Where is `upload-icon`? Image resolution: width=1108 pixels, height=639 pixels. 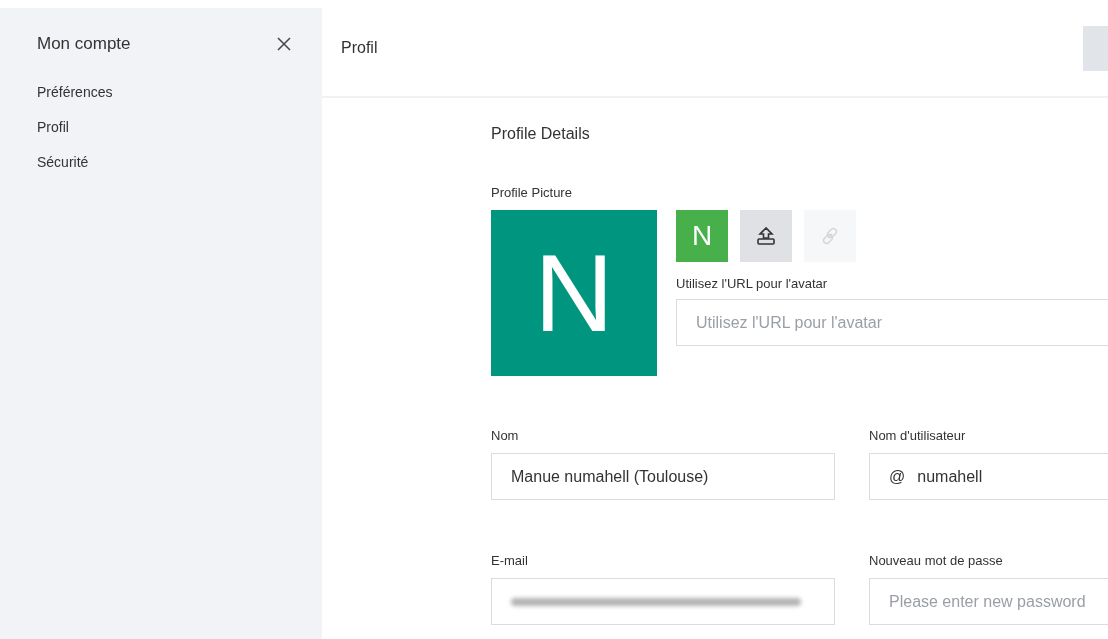
upload-icon is located at coordinates (766, 236).